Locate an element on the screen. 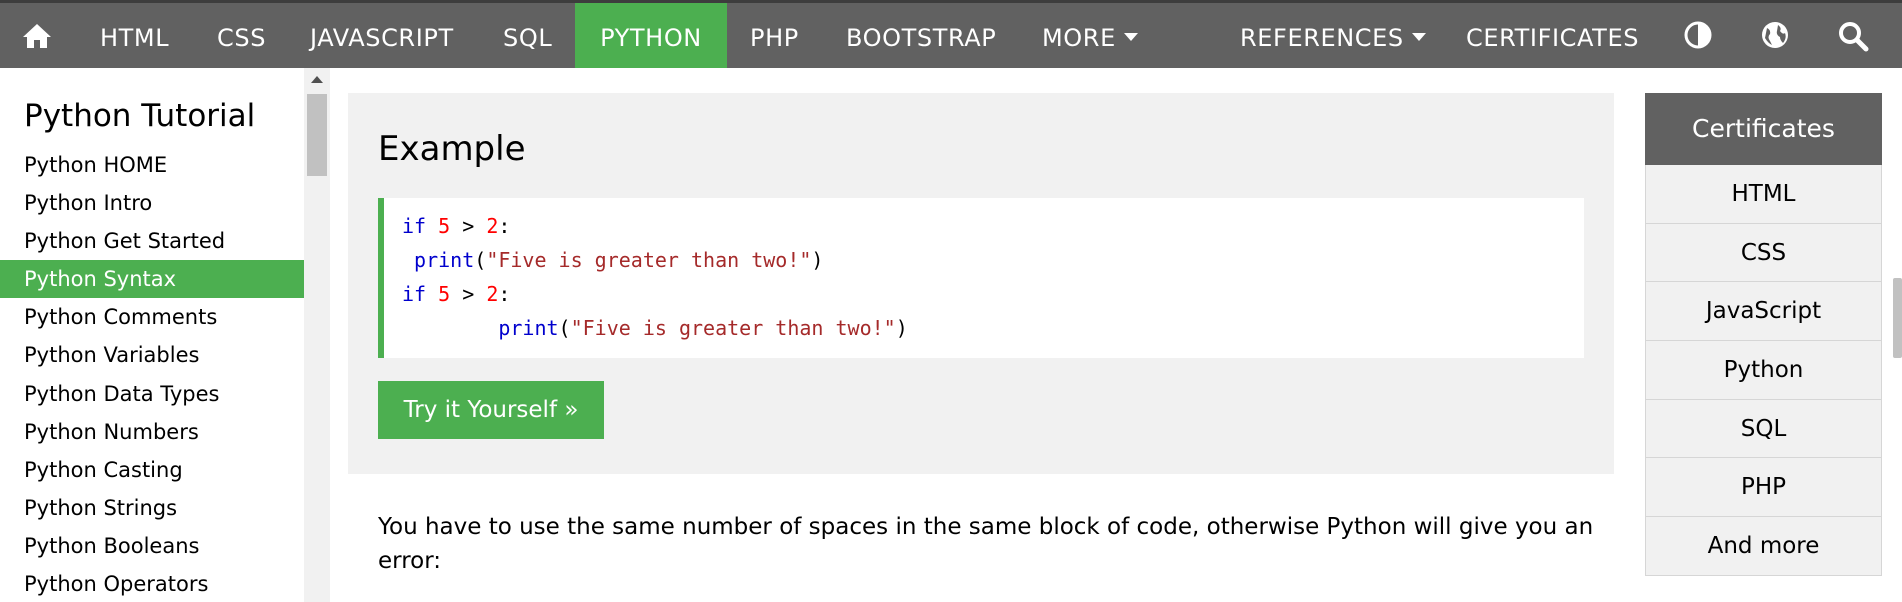 Image resolution: width=1902 pixels, height=602 pixels. nav-sql: SQL is located at coordinates (527, 35).